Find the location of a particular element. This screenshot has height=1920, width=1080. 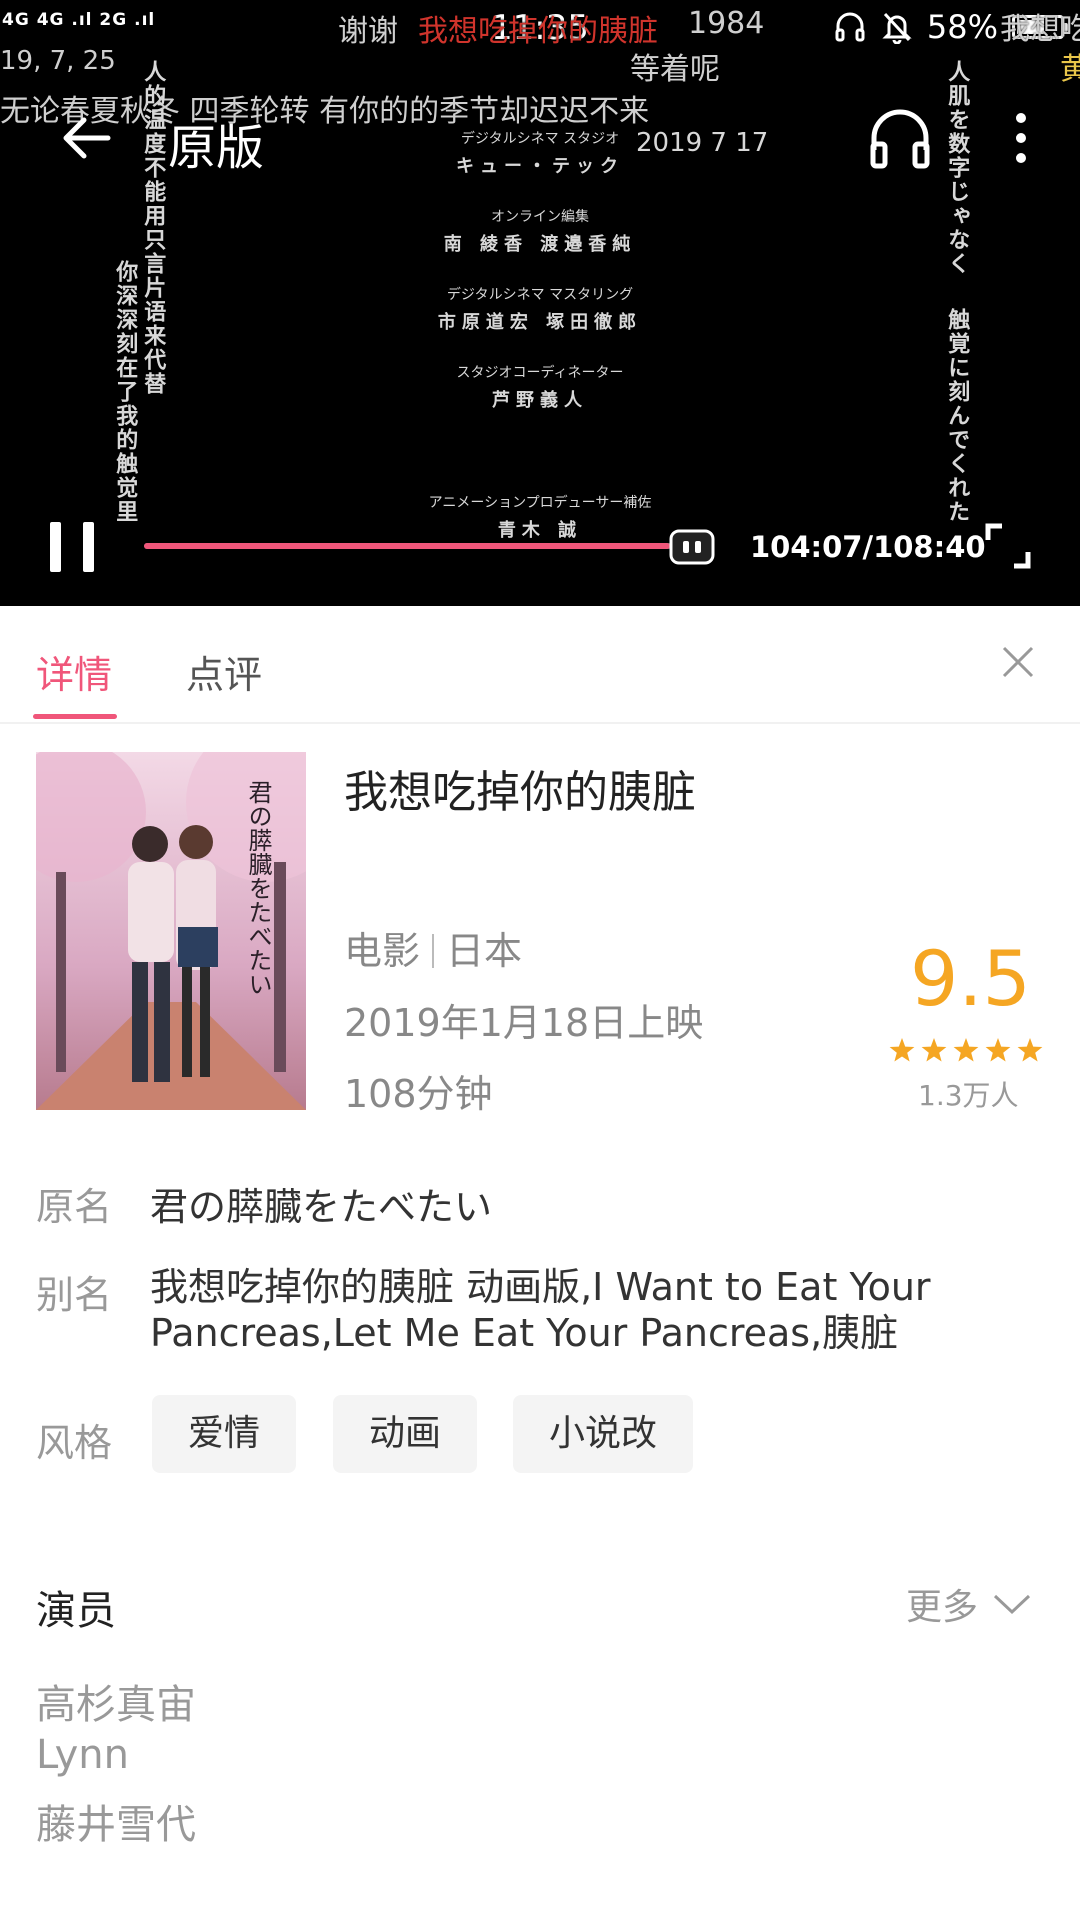

pause-button is located at coordinates (72, 547).